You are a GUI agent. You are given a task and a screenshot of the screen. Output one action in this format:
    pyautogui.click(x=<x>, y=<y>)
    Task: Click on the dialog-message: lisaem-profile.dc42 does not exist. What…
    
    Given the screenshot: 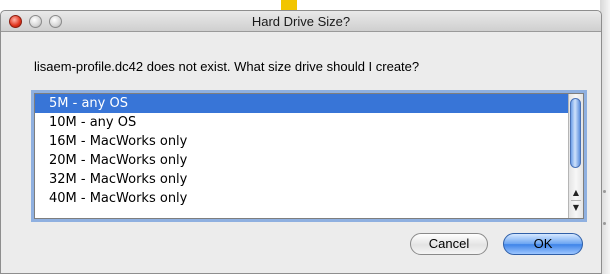 What is the action you would take?
    pyautogui.click(x=227, y=66)
    